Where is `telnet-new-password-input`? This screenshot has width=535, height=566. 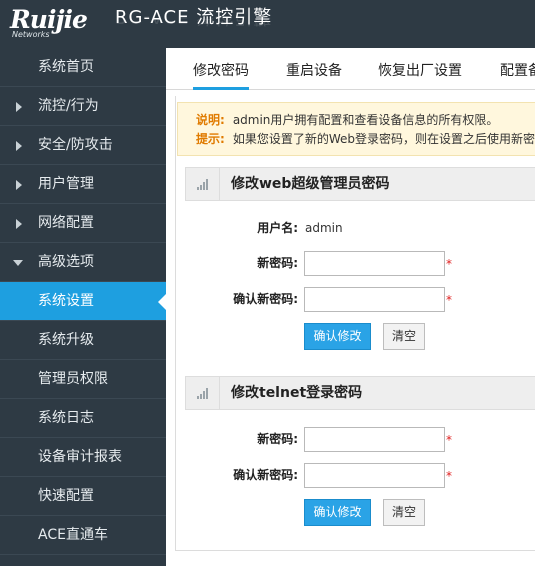
telnet-new-password-input is located at coordinates (374, 439).